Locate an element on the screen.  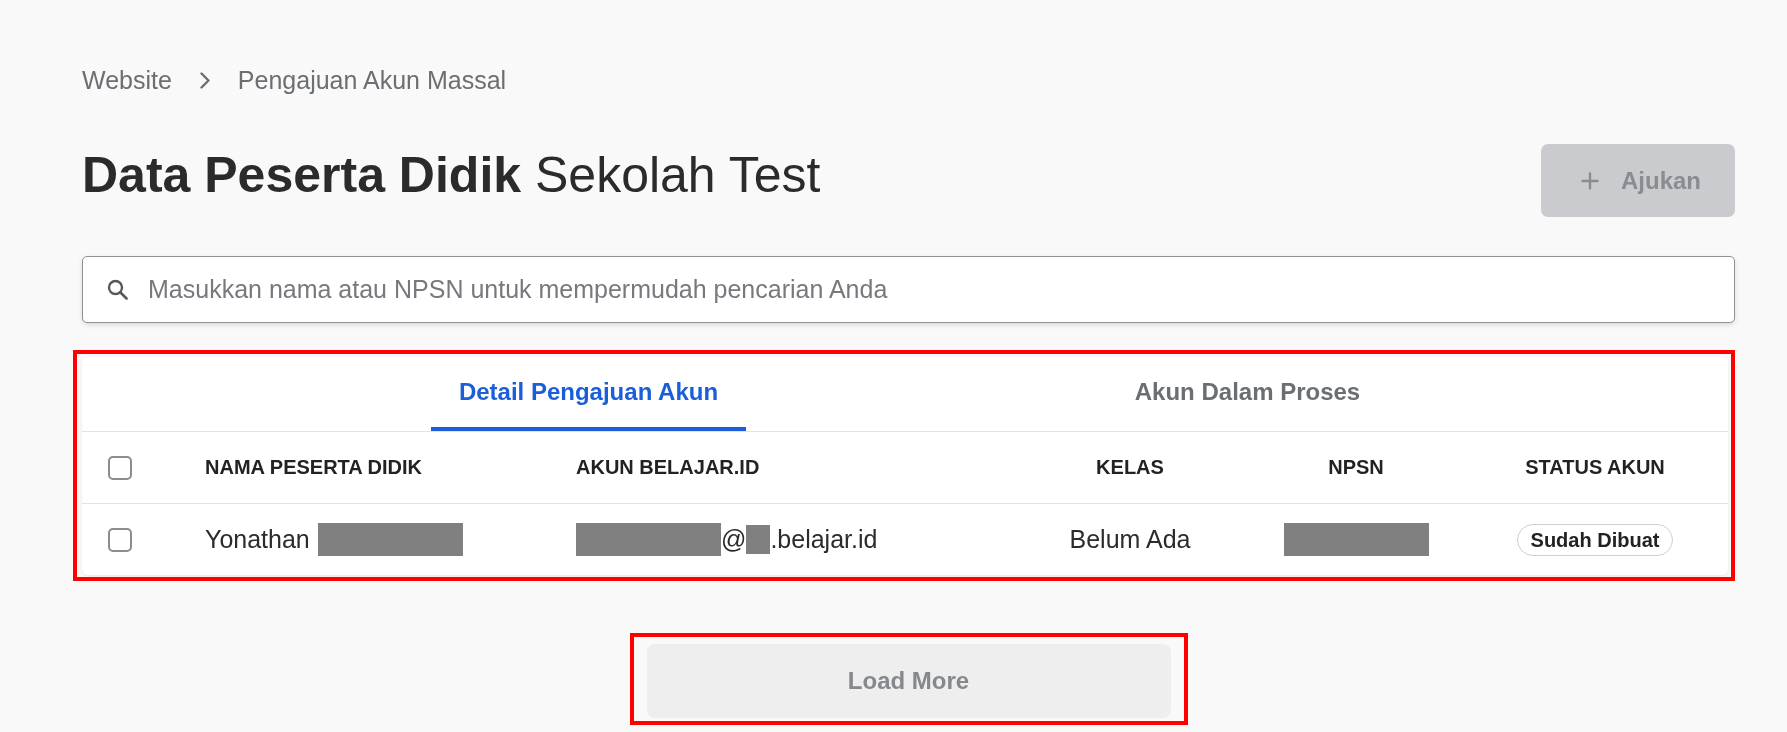
column-header: NAMA PESERTA DIDIK is located at coordinates (314, 467).